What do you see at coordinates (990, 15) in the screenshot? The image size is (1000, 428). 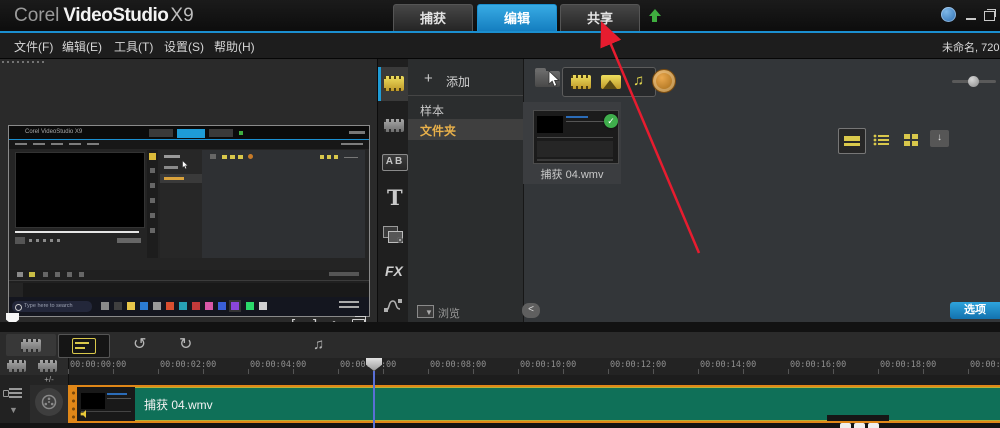 I see `restore-button` at bounding box center [990, 15].